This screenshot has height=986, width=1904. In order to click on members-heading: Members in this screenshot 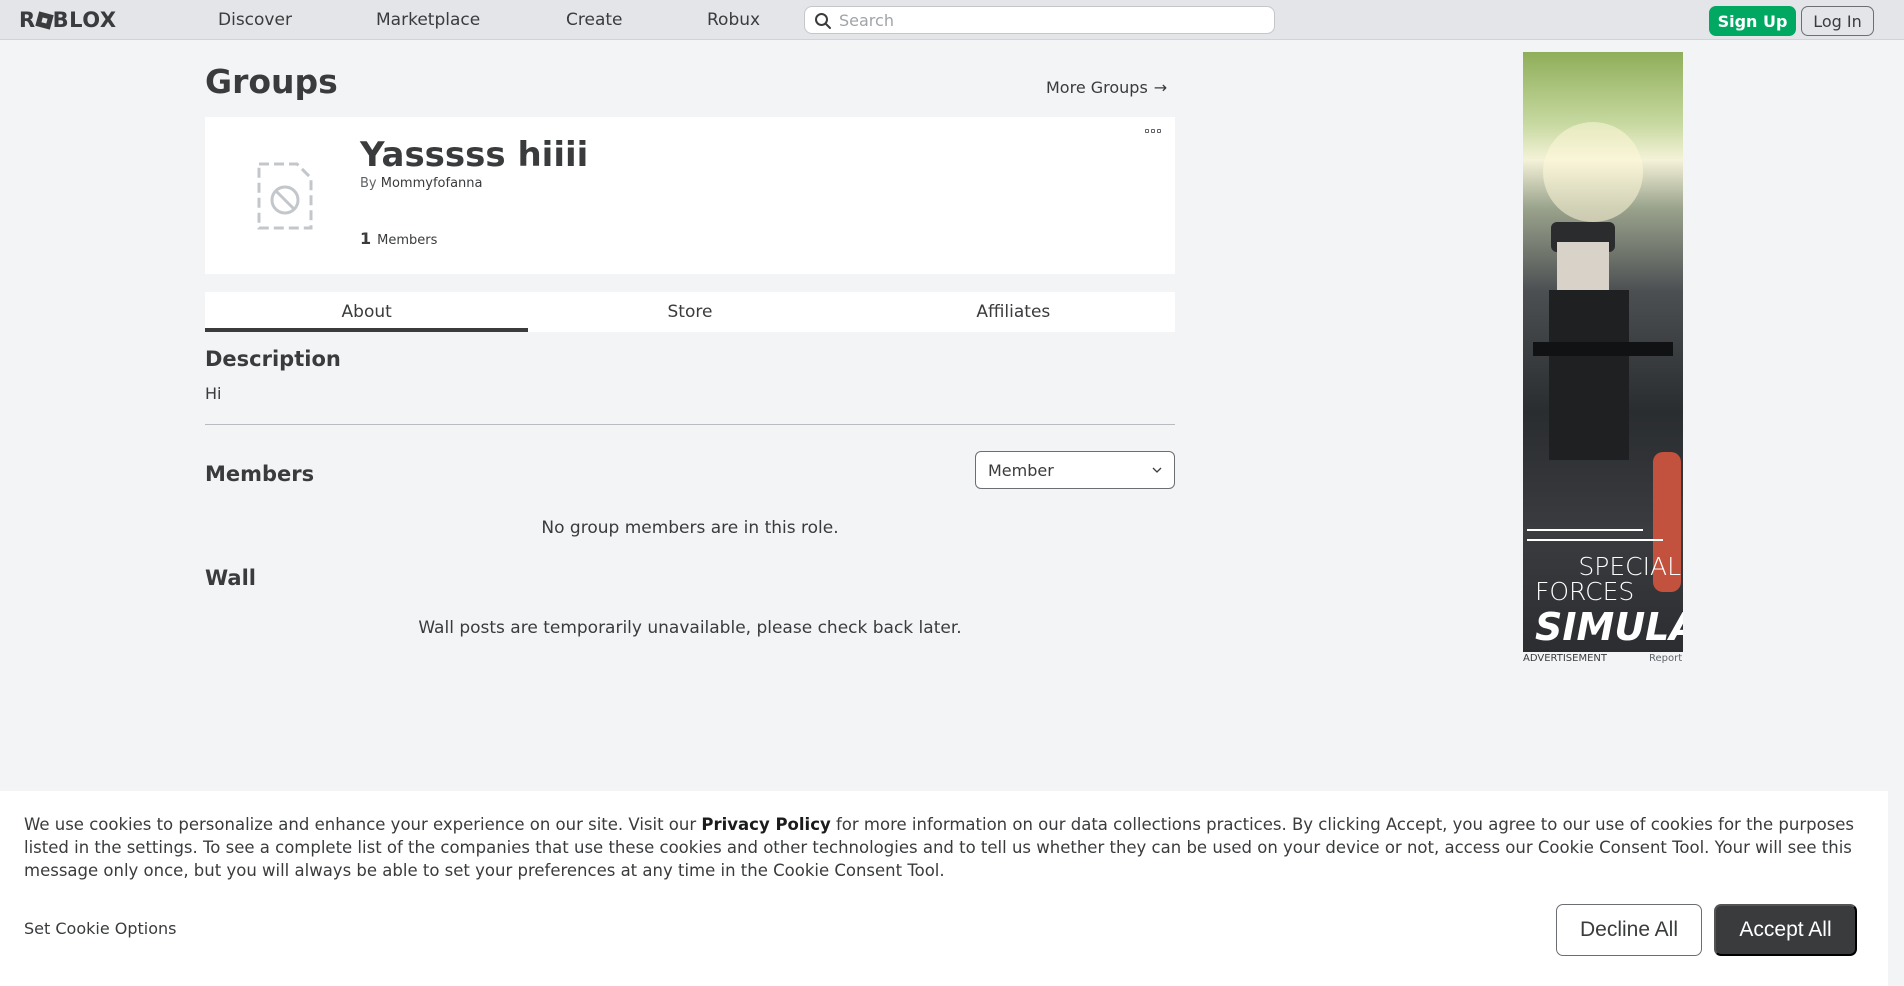, I will do `click(260, 474)`.